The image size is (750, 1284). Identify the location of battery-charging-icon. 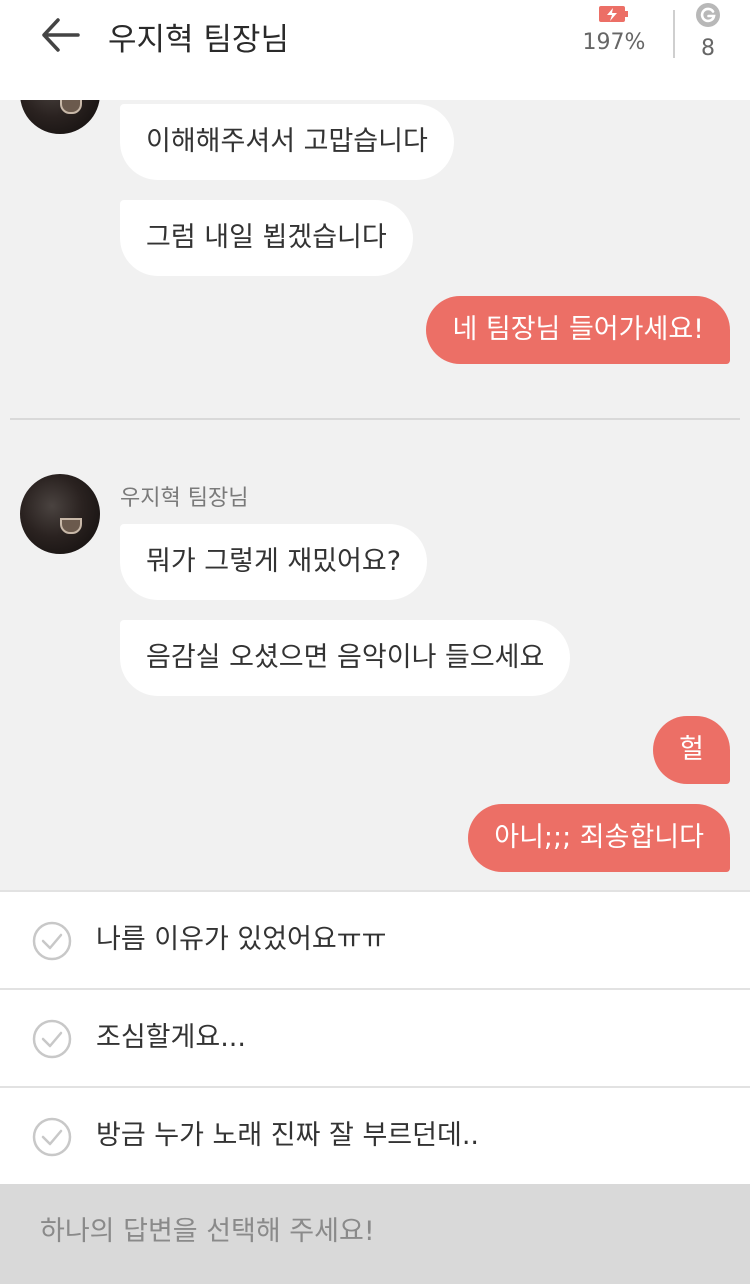
(613, 14).